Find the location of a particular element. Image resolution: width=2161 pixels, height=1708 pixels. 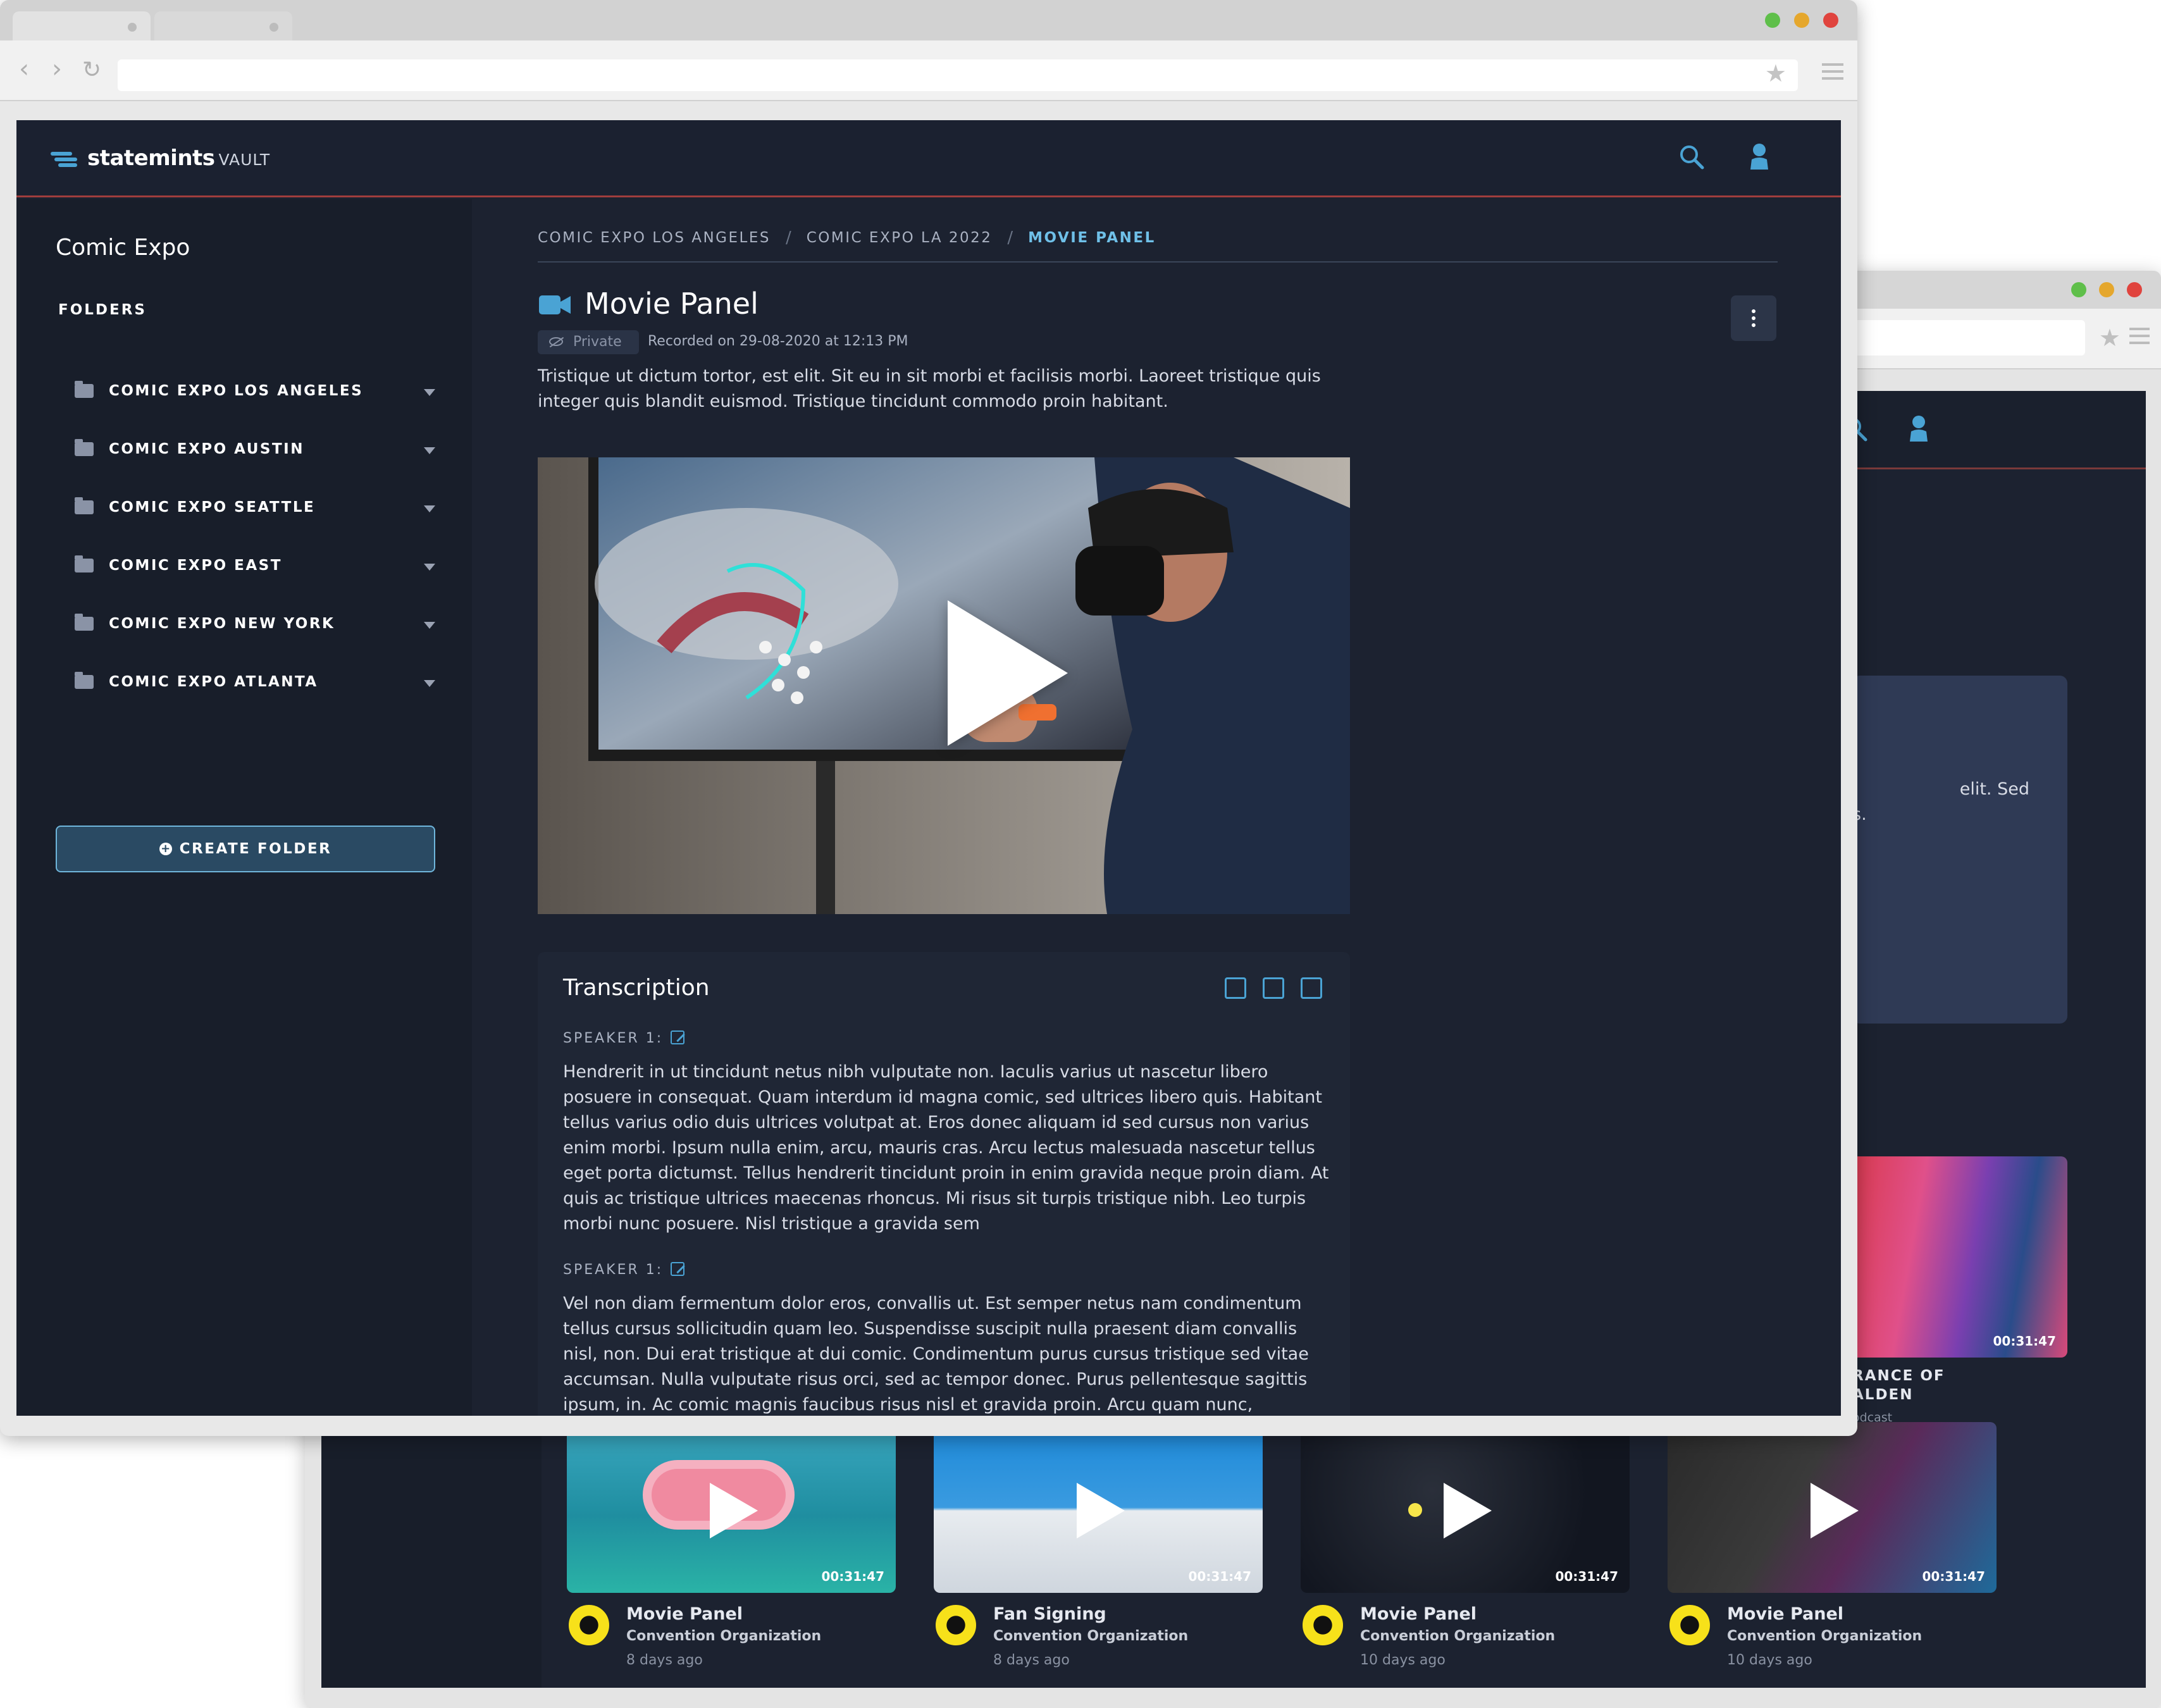

folder-label: COMIC EXPO LOS ANGELES is located at coordinates (236, 391).